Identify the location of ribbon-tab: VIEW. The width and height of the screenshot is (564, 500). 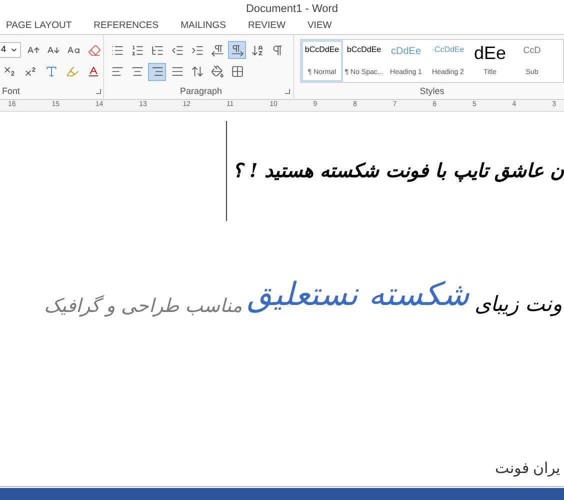
(319, 26).